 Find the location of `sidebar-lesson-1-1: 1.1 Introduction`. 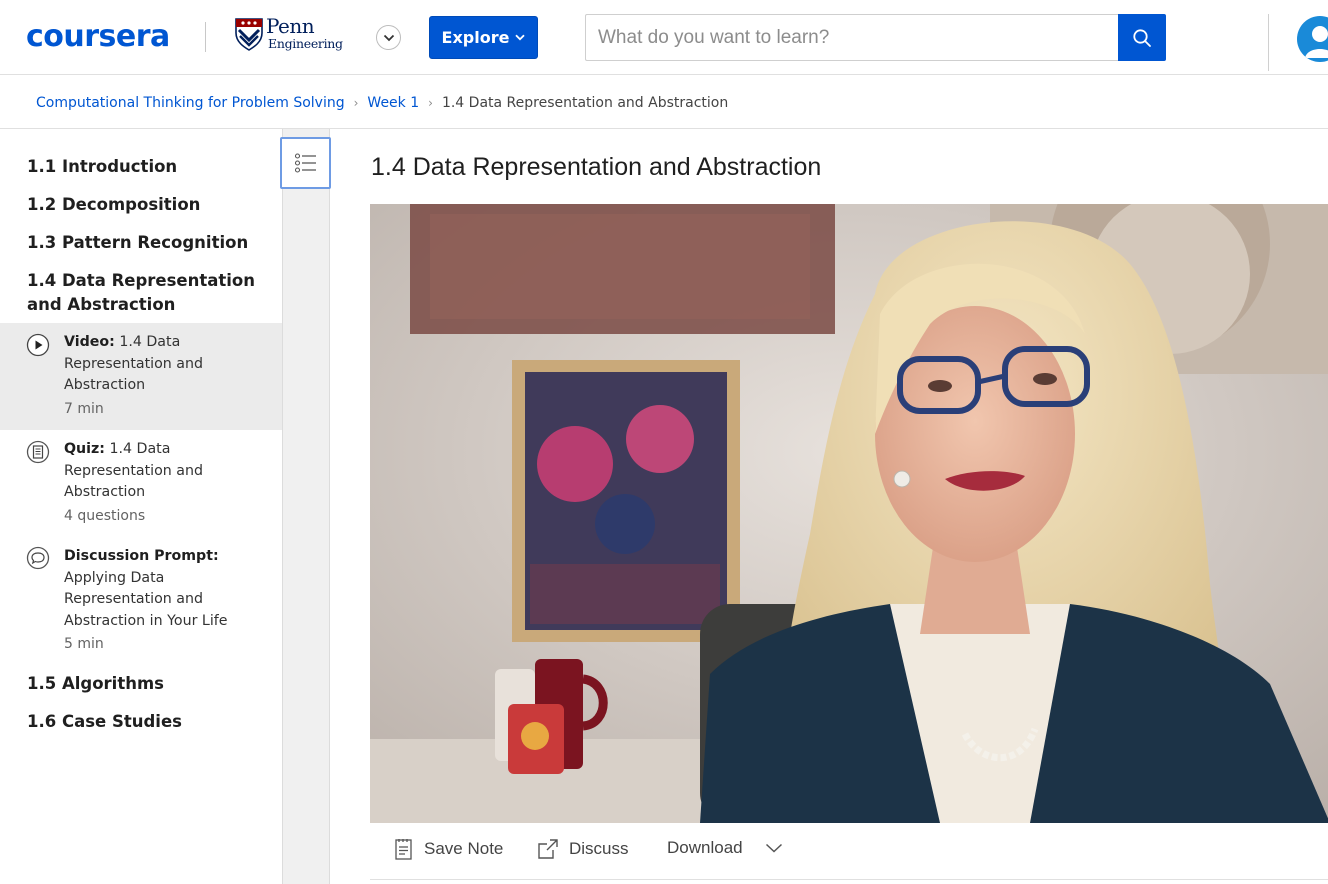

sidebar-lesson-1-1: 1.1 Introduction is located at coordinates (102, 167).